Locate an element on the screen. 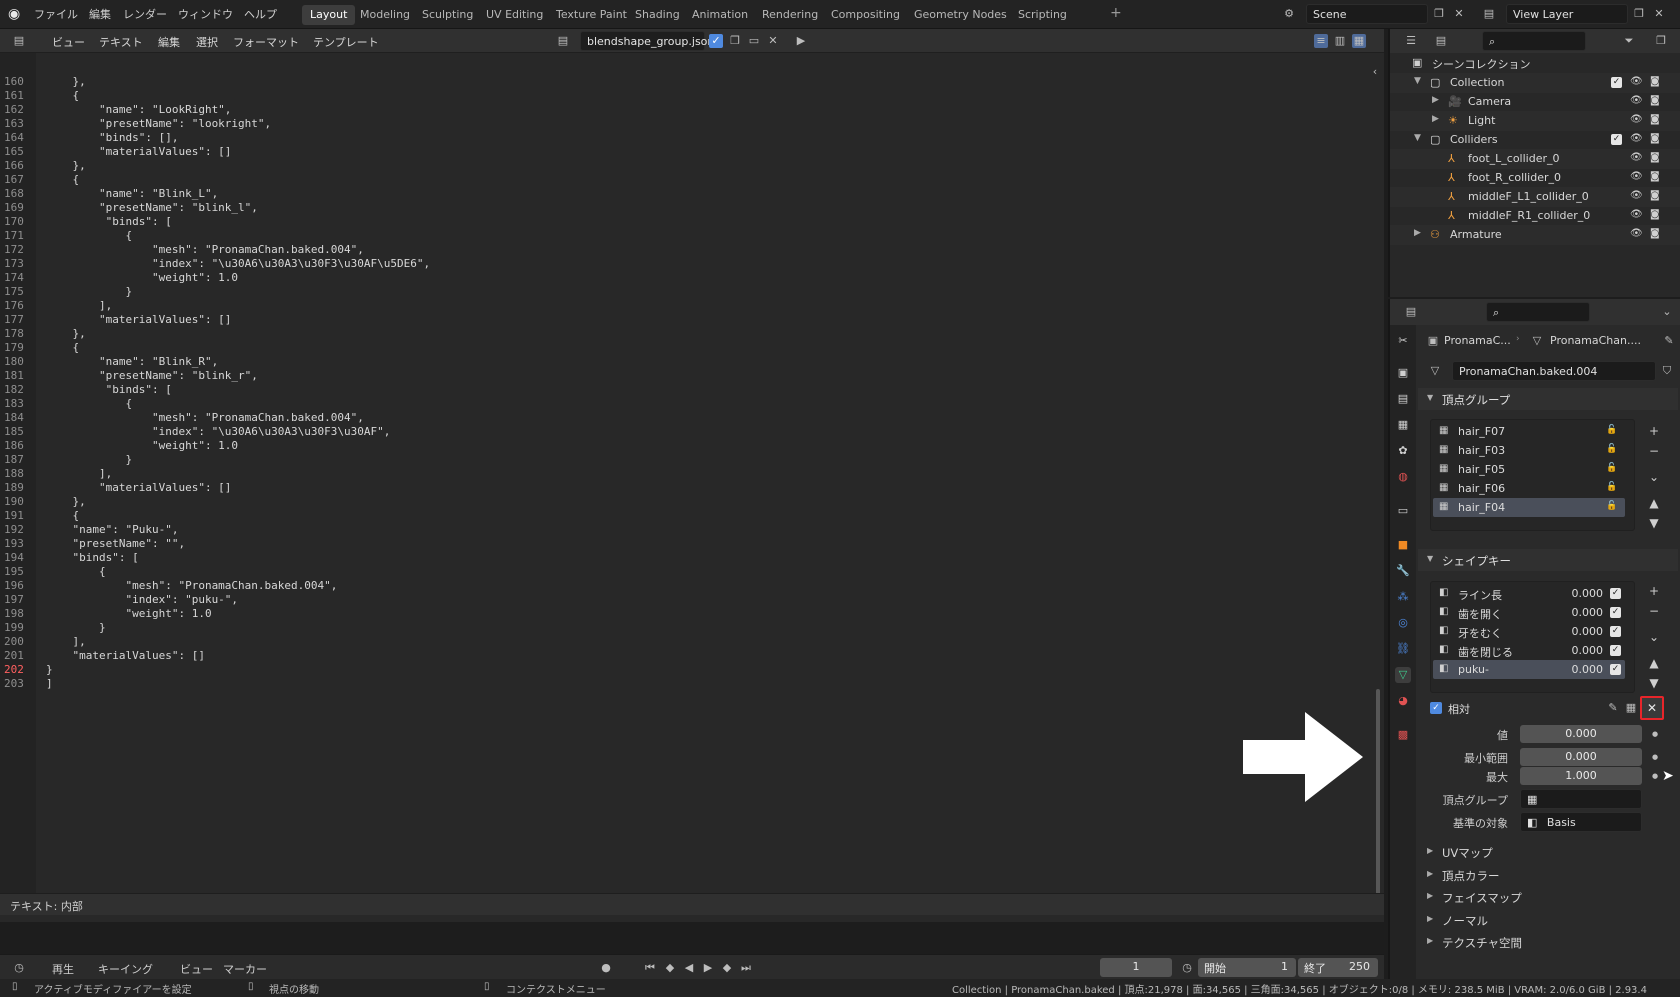  object-tab-icon: ■ is located at coordinates (1403, 545).